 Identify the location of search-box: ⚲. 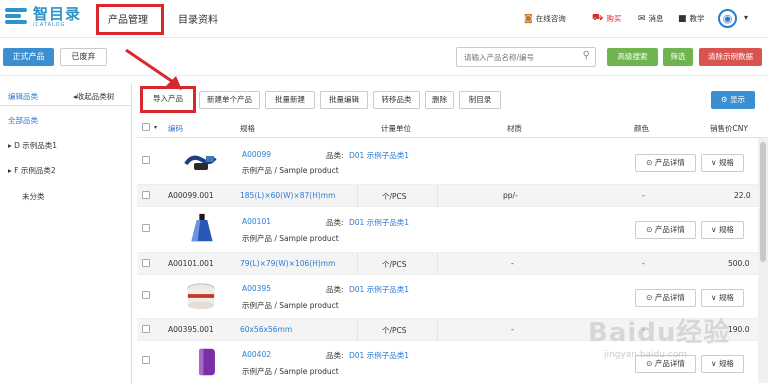
(526, 57).